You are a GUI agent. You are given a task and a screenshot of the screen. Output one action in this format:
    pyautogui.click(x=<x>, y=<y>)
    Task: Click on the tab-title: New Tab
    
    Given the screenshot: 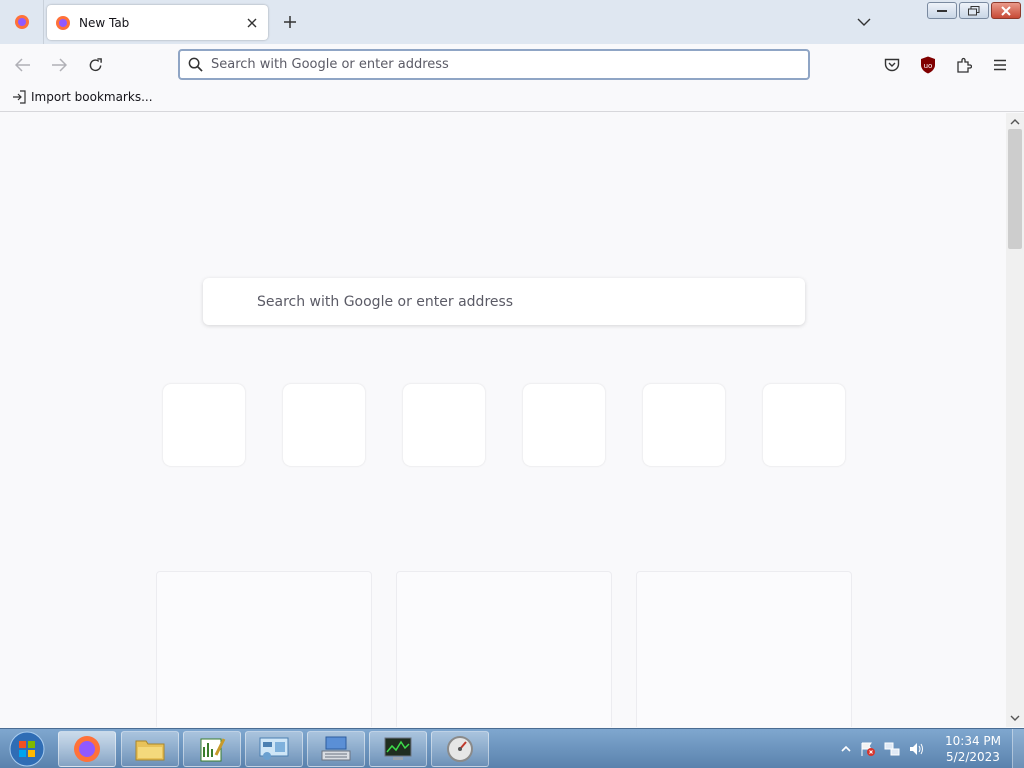 What is the action you would take?
    pyautogui.click(x=104, y=22)
    